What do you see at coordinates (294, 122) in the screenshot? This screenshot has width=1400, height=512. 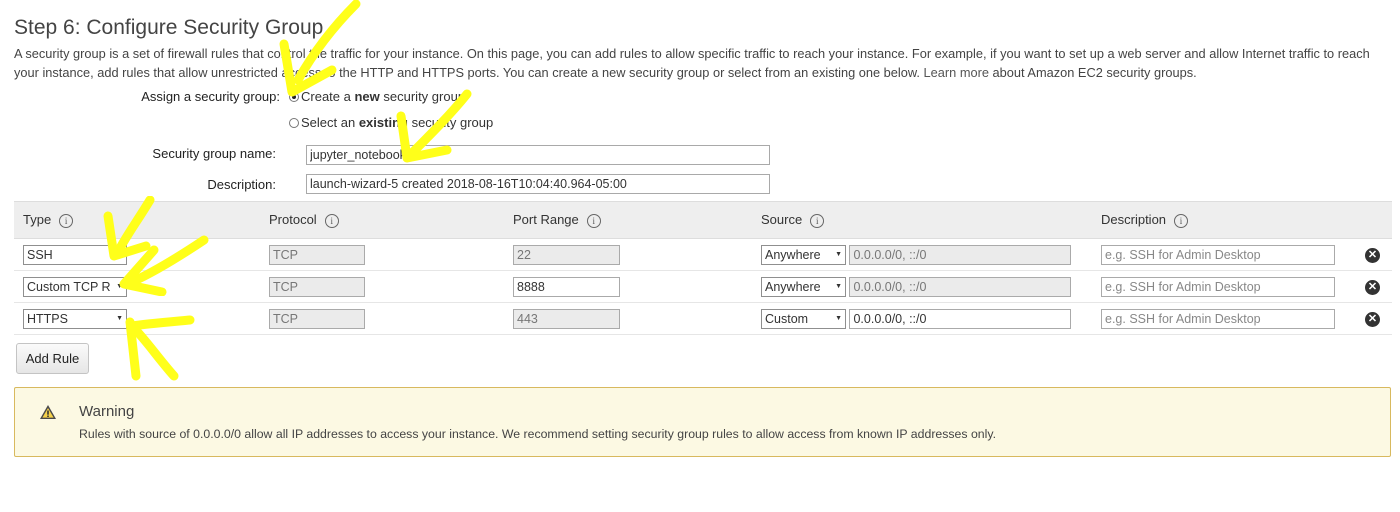 I see `radio-select-existing-button` at bounding box center [294, 122].